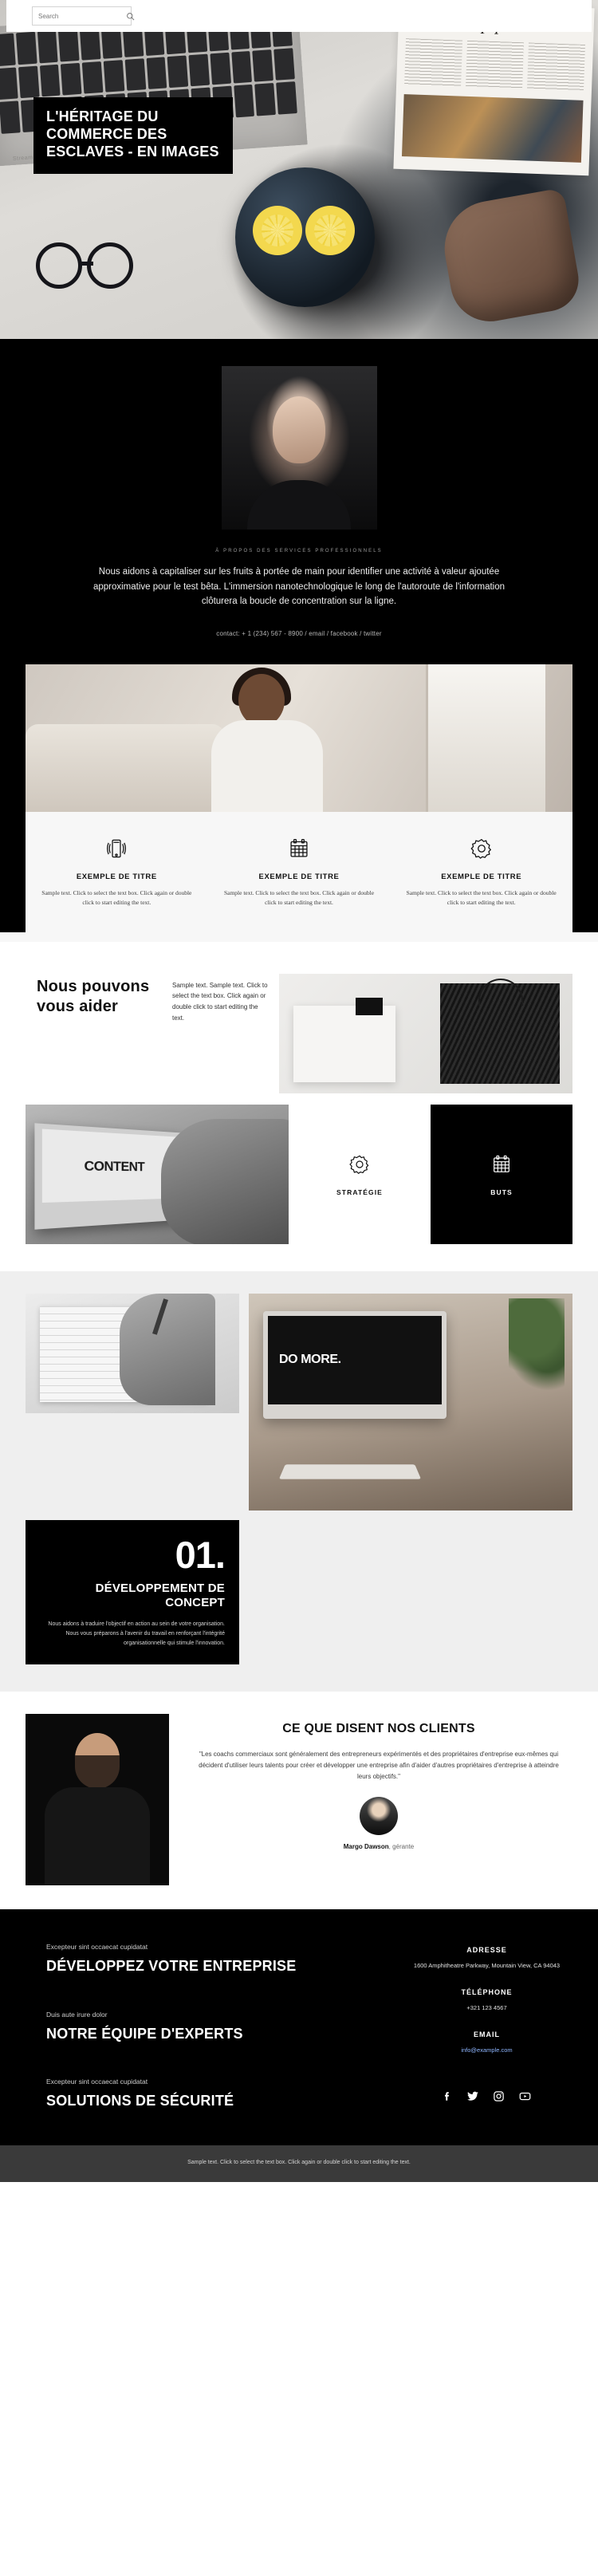  What do you see at coordinates (511, 257) in the screenshot?
I see `hand-decoration` at bounding box center [511, 257].